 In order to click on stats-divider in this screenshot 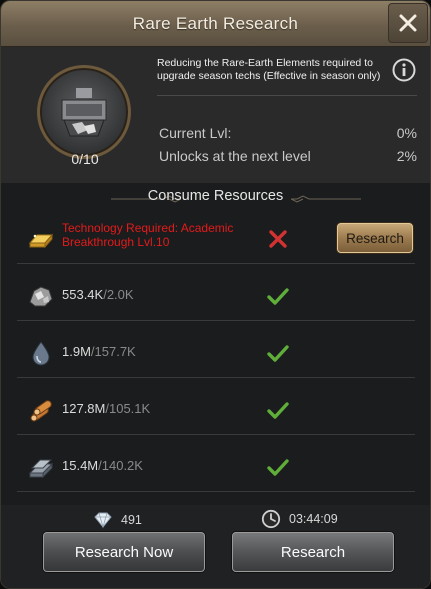, I will do `click(287, 95)`.